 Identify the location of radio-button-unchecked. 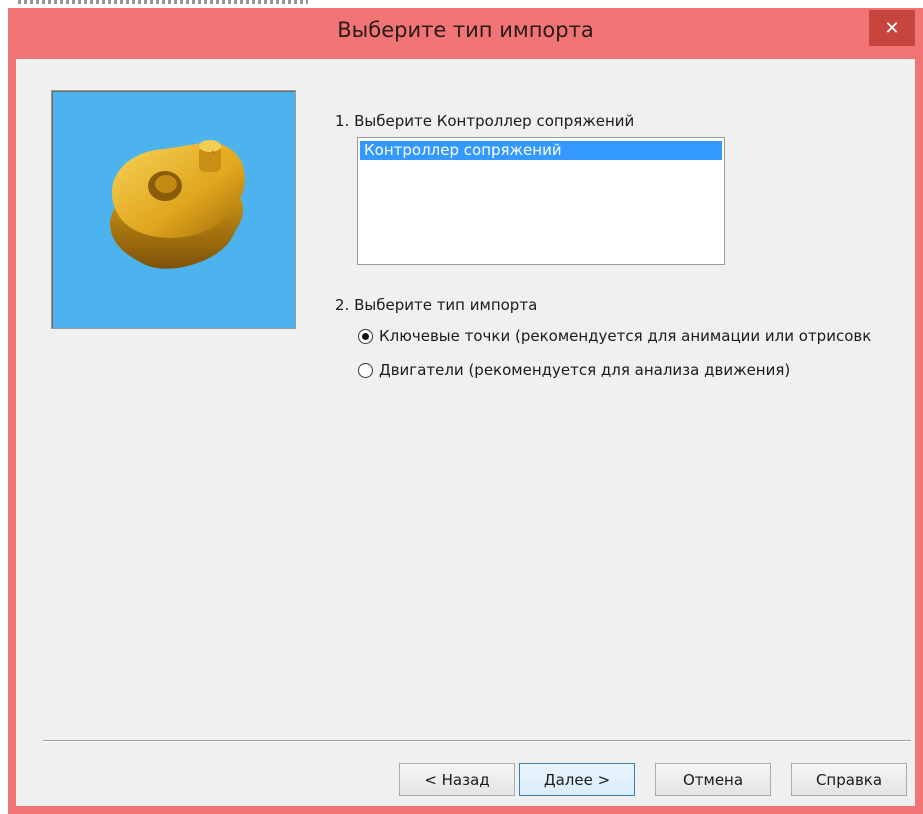
(365, 370).